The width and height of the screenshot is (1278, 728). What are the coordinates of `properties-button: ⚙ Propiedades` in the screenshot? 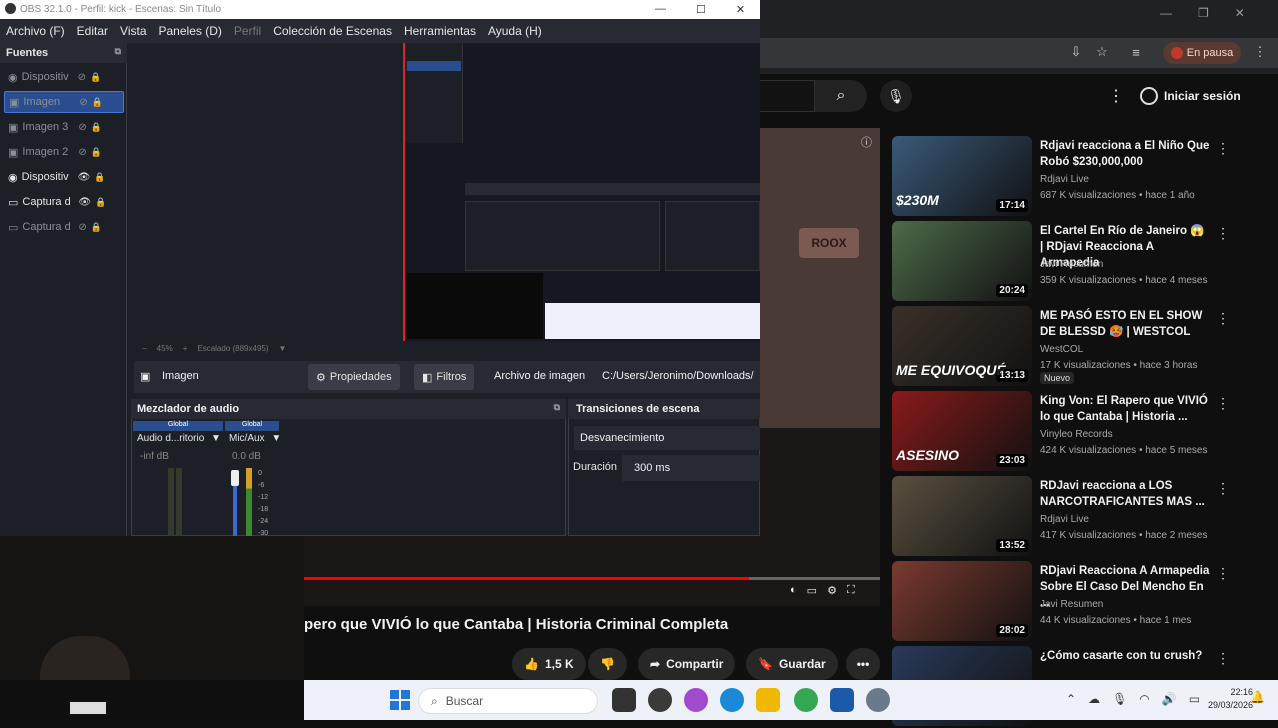 It's located at (354, 377).